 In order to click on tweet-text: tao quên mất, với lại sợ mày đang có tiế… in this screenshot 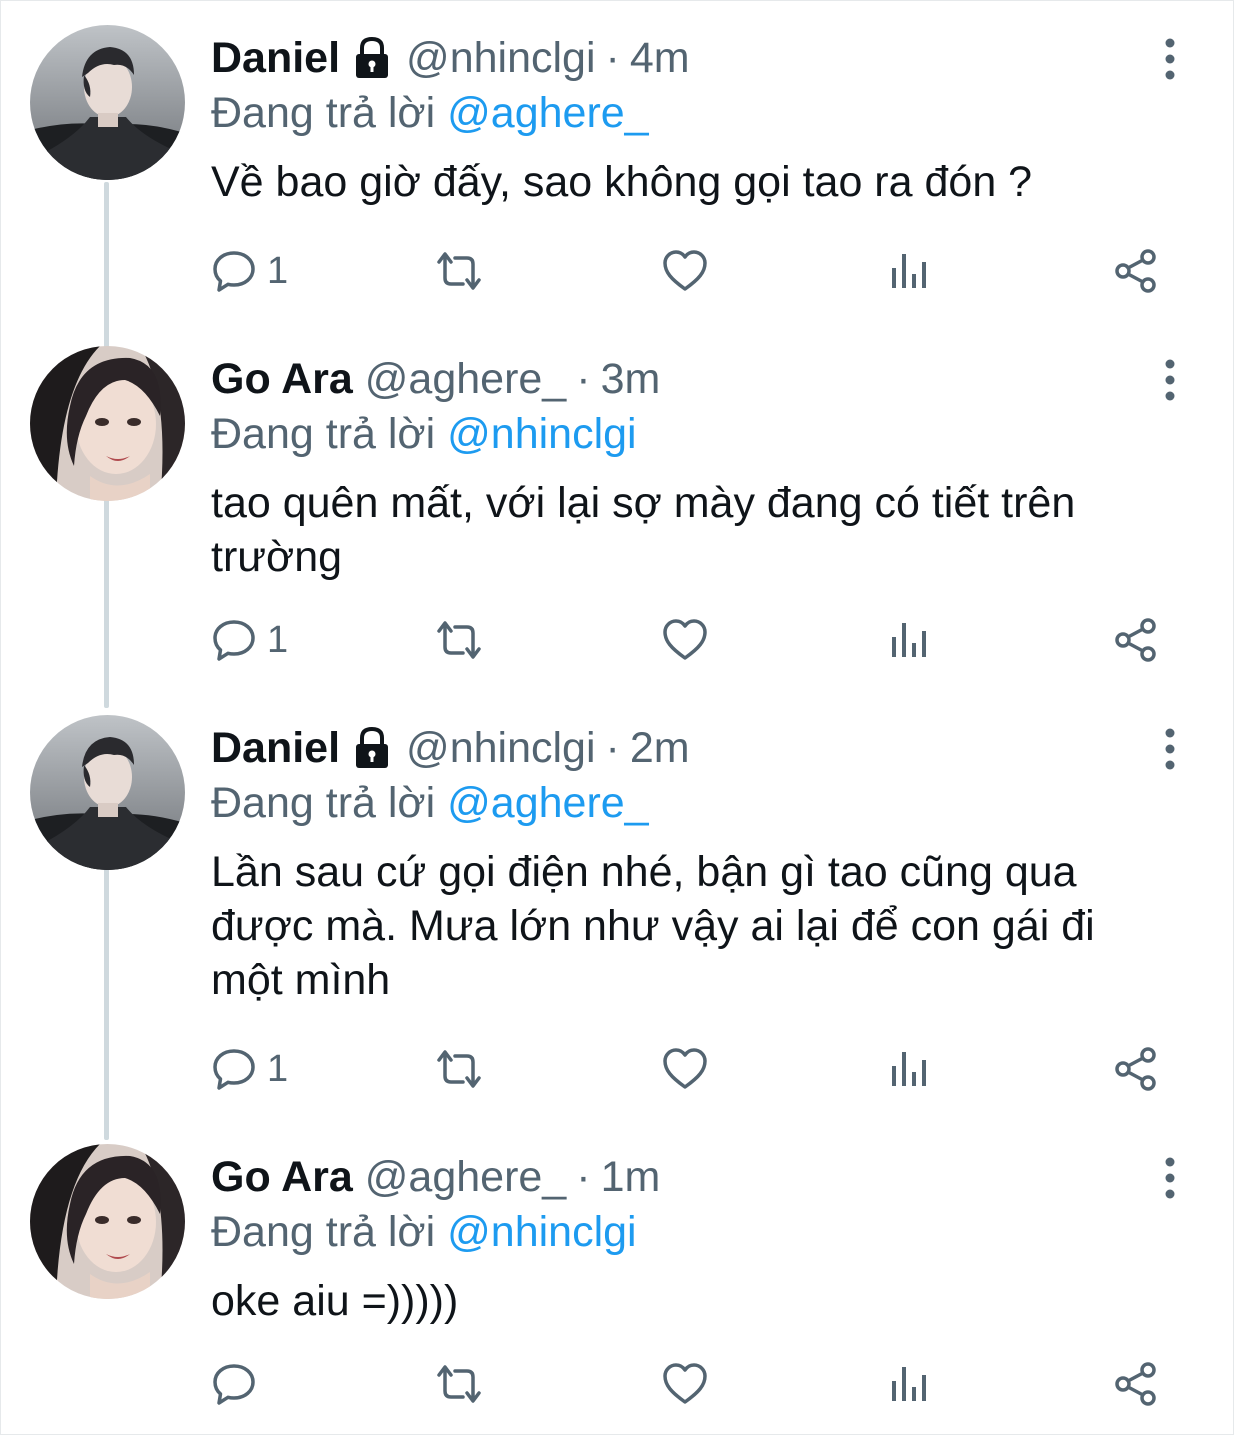, I will do `click(643, 530)`.